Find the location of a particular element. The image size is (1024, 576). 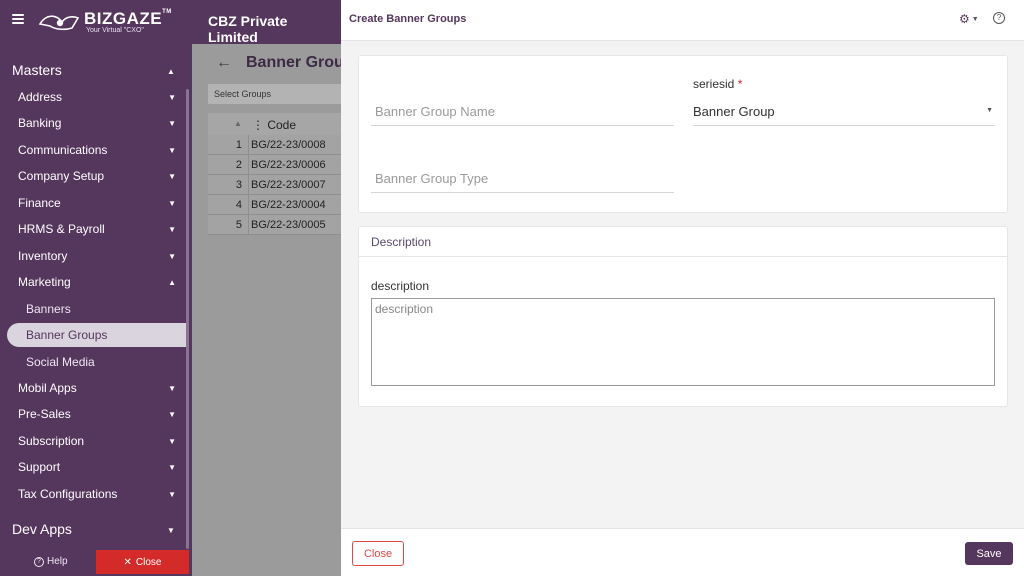

column-header-code: ⋮ Code is located at coordinates (274, 125).